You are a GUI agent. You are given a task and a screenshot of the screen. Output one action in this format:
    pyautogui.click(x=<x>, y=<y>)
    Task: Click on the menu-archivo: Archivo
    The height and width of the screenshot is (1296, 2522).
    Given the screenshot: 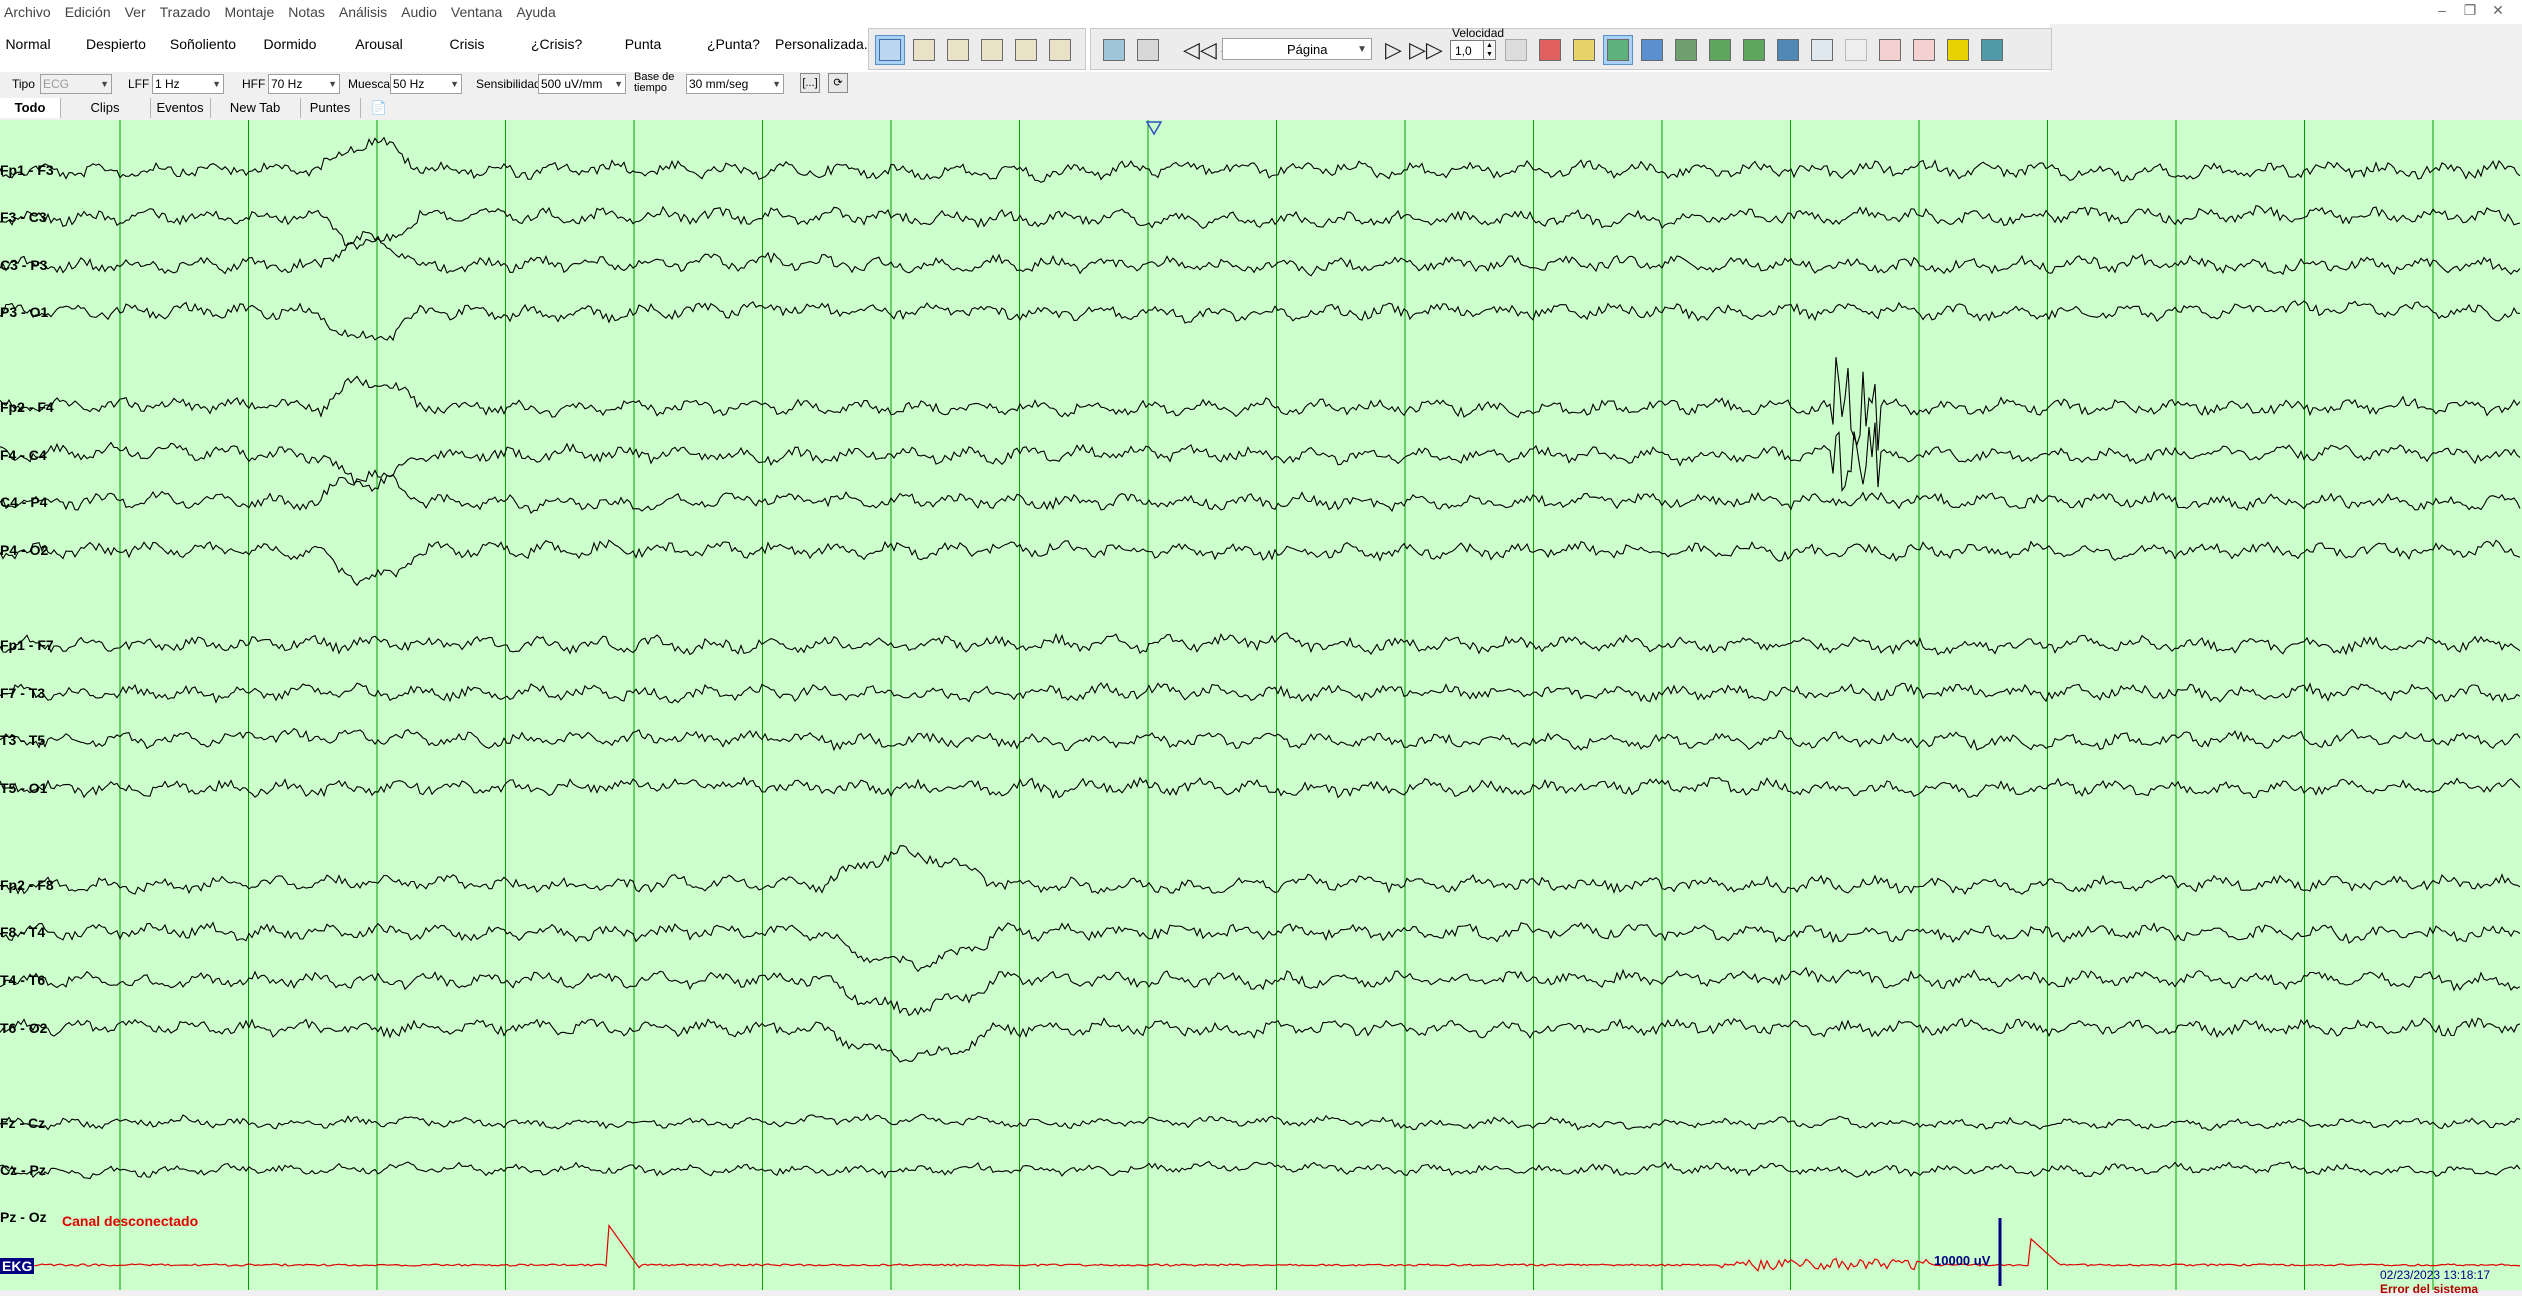 What is the action you would take?
    pyautogui.click(x=27, y=12)
    